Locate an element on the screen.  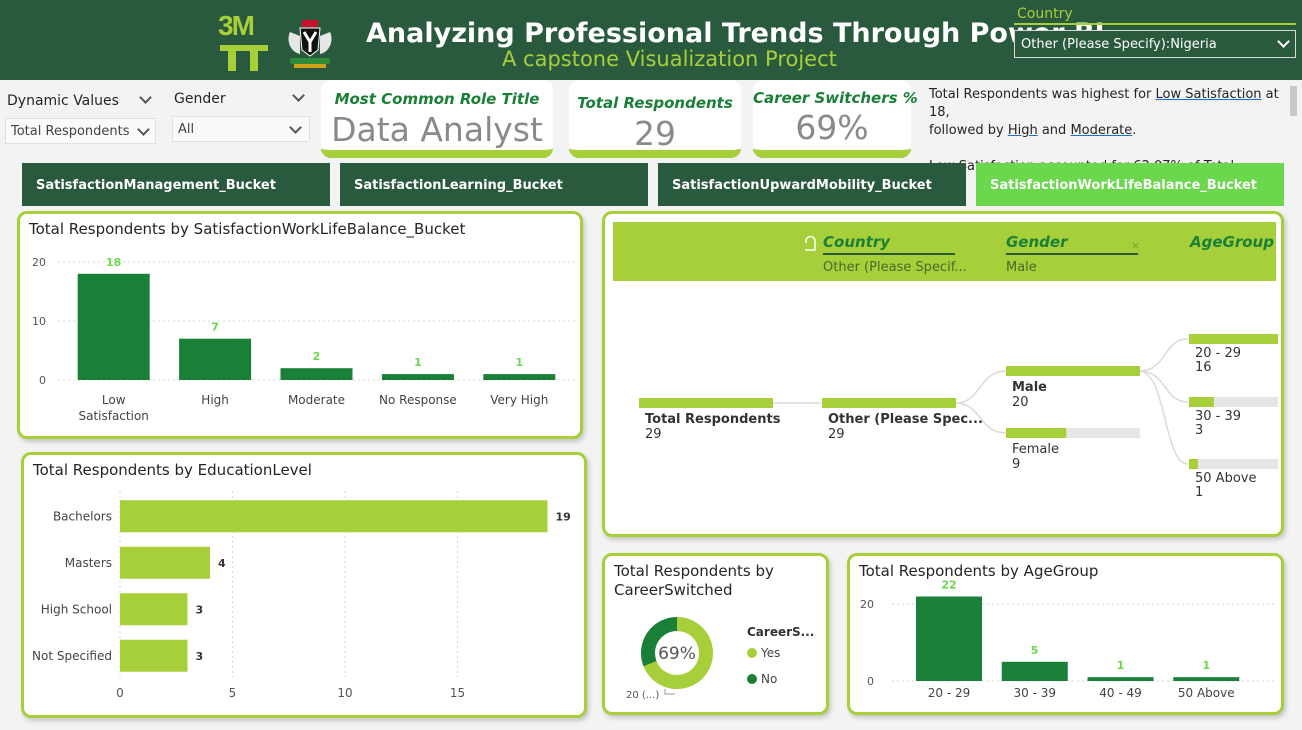
donut-center-label: 69% is located at coordinates (677, 654).